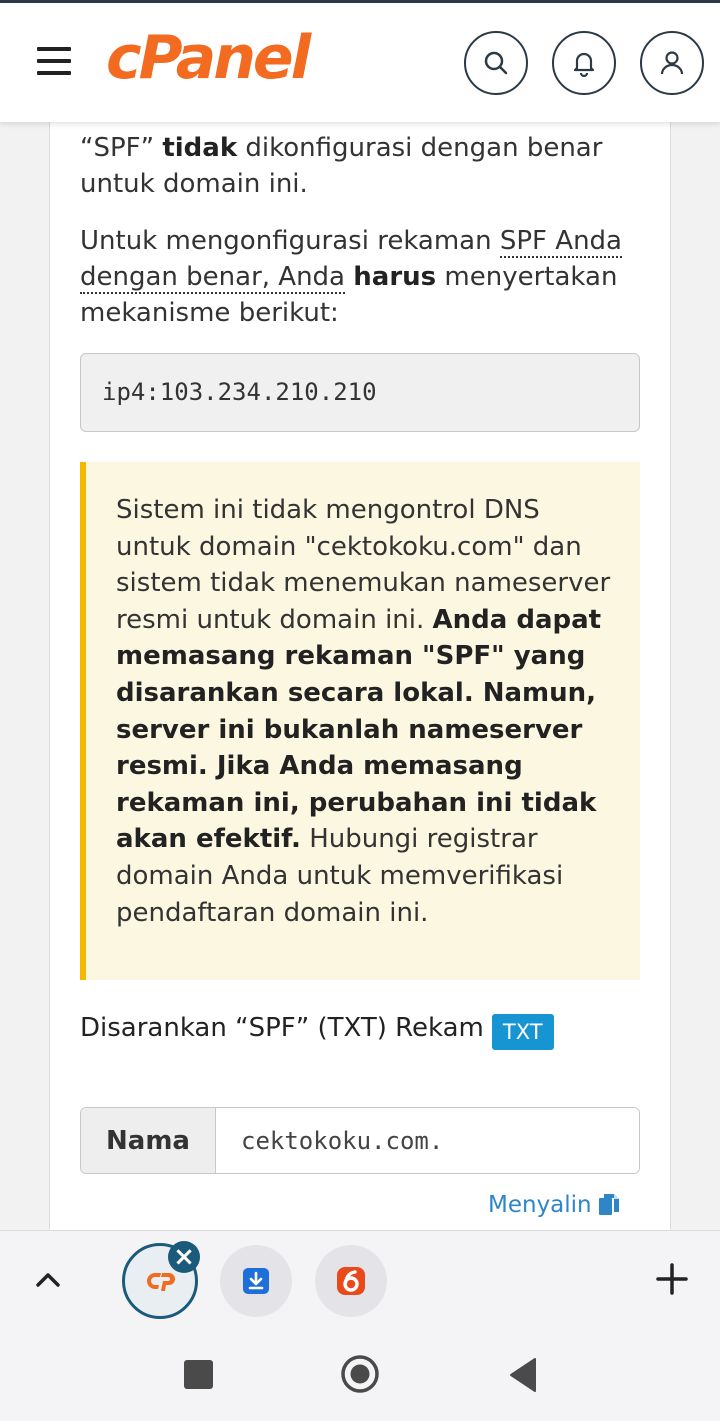 Image resolution: width=720 pixels, height=1421 pixels. I want to click on spf-mechanism-box: ip4:103.234.210.210, so click(360, 392).